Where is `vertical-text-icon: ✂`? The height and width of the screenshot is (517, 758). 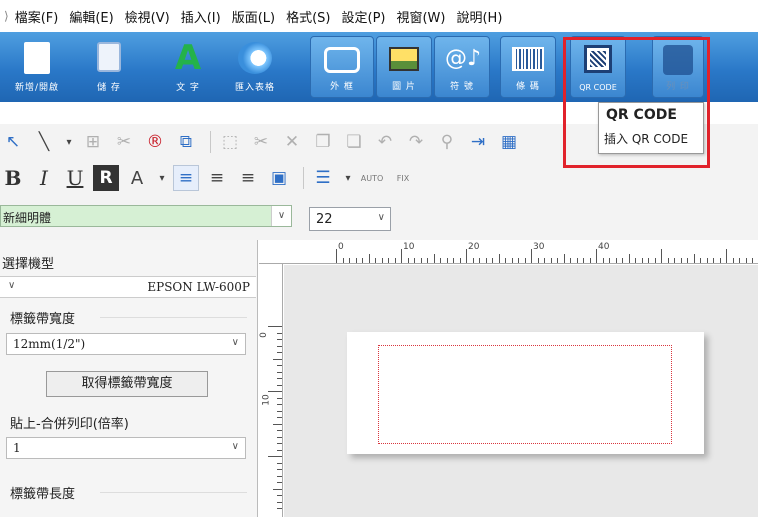
vertical-text-icon: ✂ is located at coordinates (124, 142).